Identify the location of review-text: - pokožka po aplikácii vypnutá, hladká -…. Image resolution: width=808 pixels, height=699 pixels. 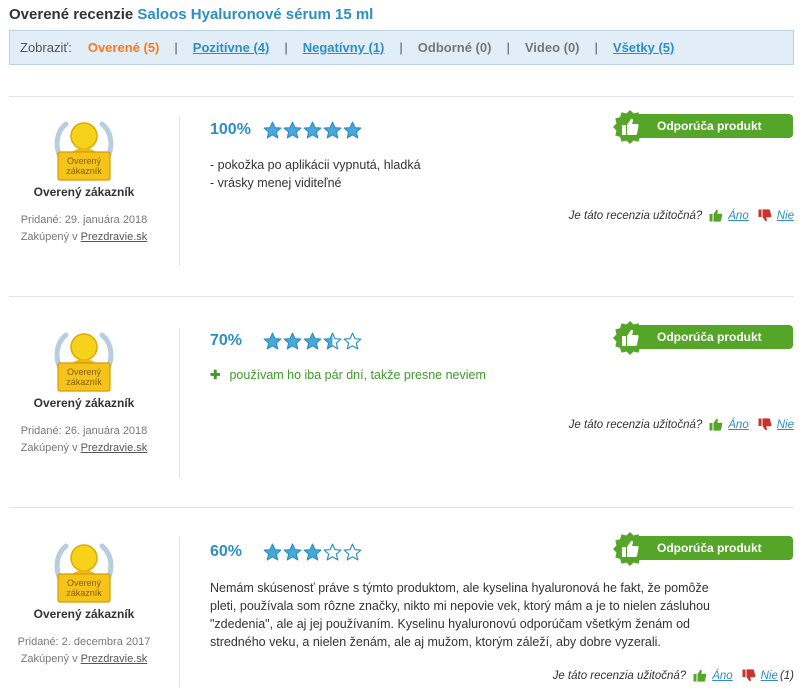
(315, 174).